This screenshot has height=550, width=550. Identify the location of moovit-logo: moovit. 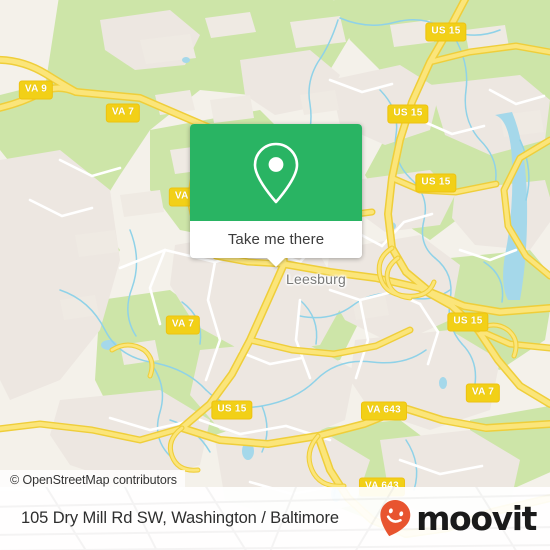
(456, 519).